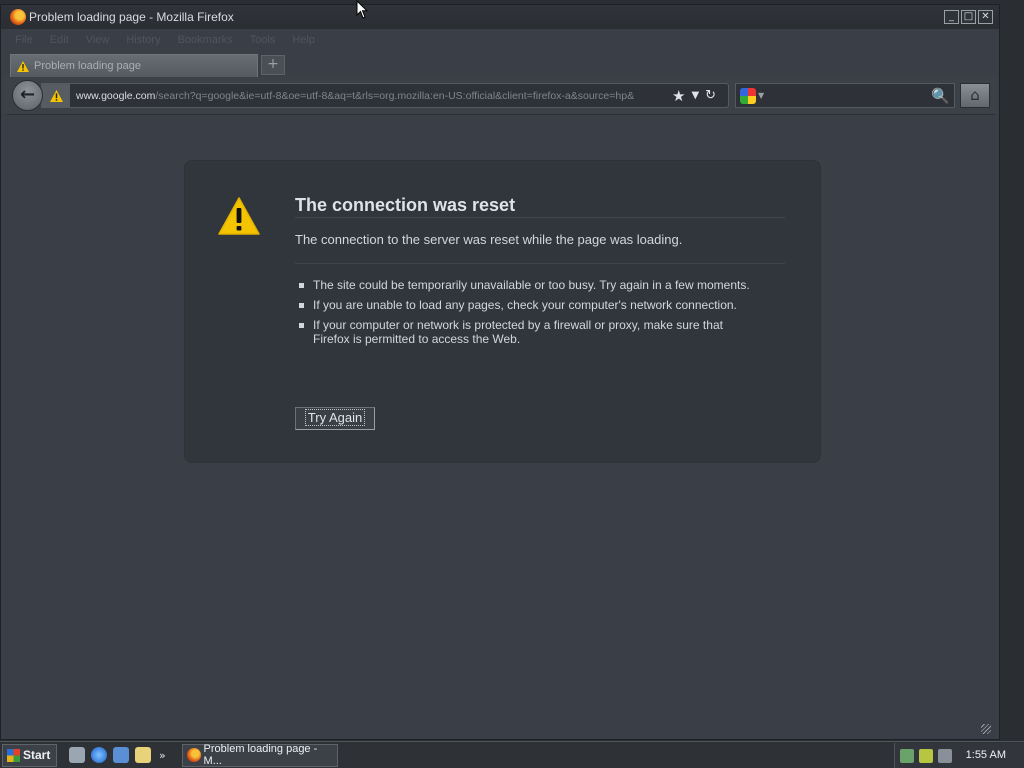  What do you see at coordinates (205, 40) in the screenshot?
I see `menu-bookmarks: Bookmarks` at bounding box center [205, 40].